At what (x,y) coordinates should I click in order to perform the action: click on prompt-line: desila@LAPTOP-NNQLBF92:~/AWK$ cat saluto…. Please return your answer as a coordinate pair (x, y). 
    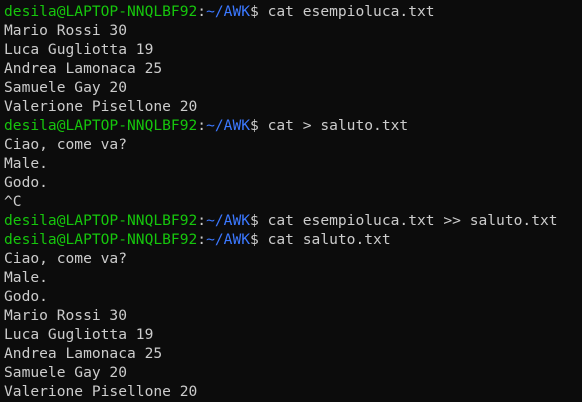
    Looking at the image, I should click on (293, 239).